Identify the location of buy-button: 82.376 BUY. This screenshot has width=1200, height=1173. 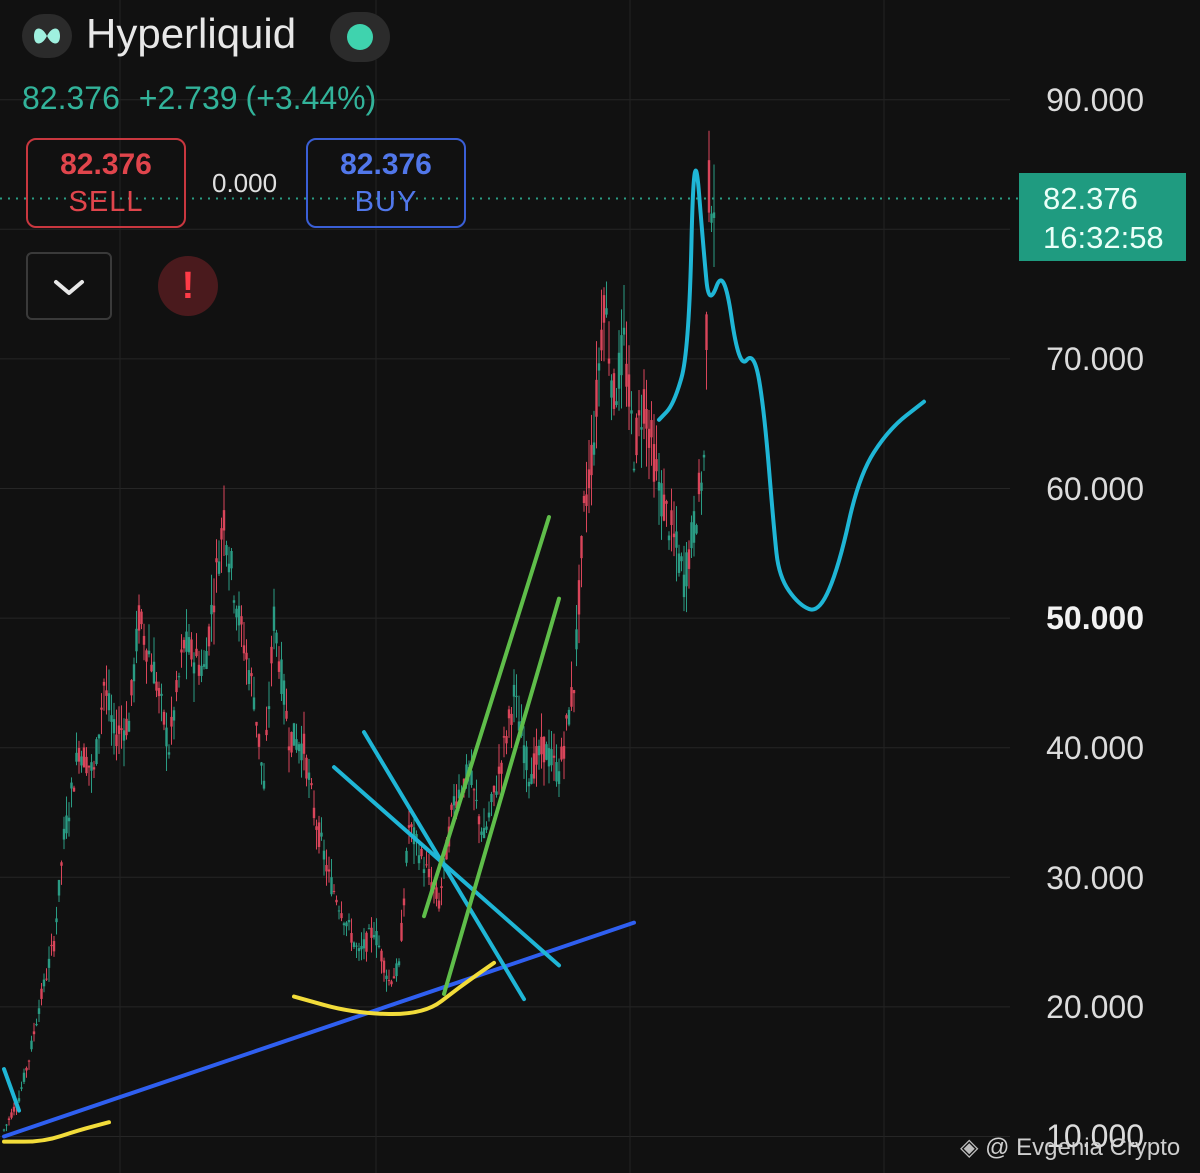
(386, 183).